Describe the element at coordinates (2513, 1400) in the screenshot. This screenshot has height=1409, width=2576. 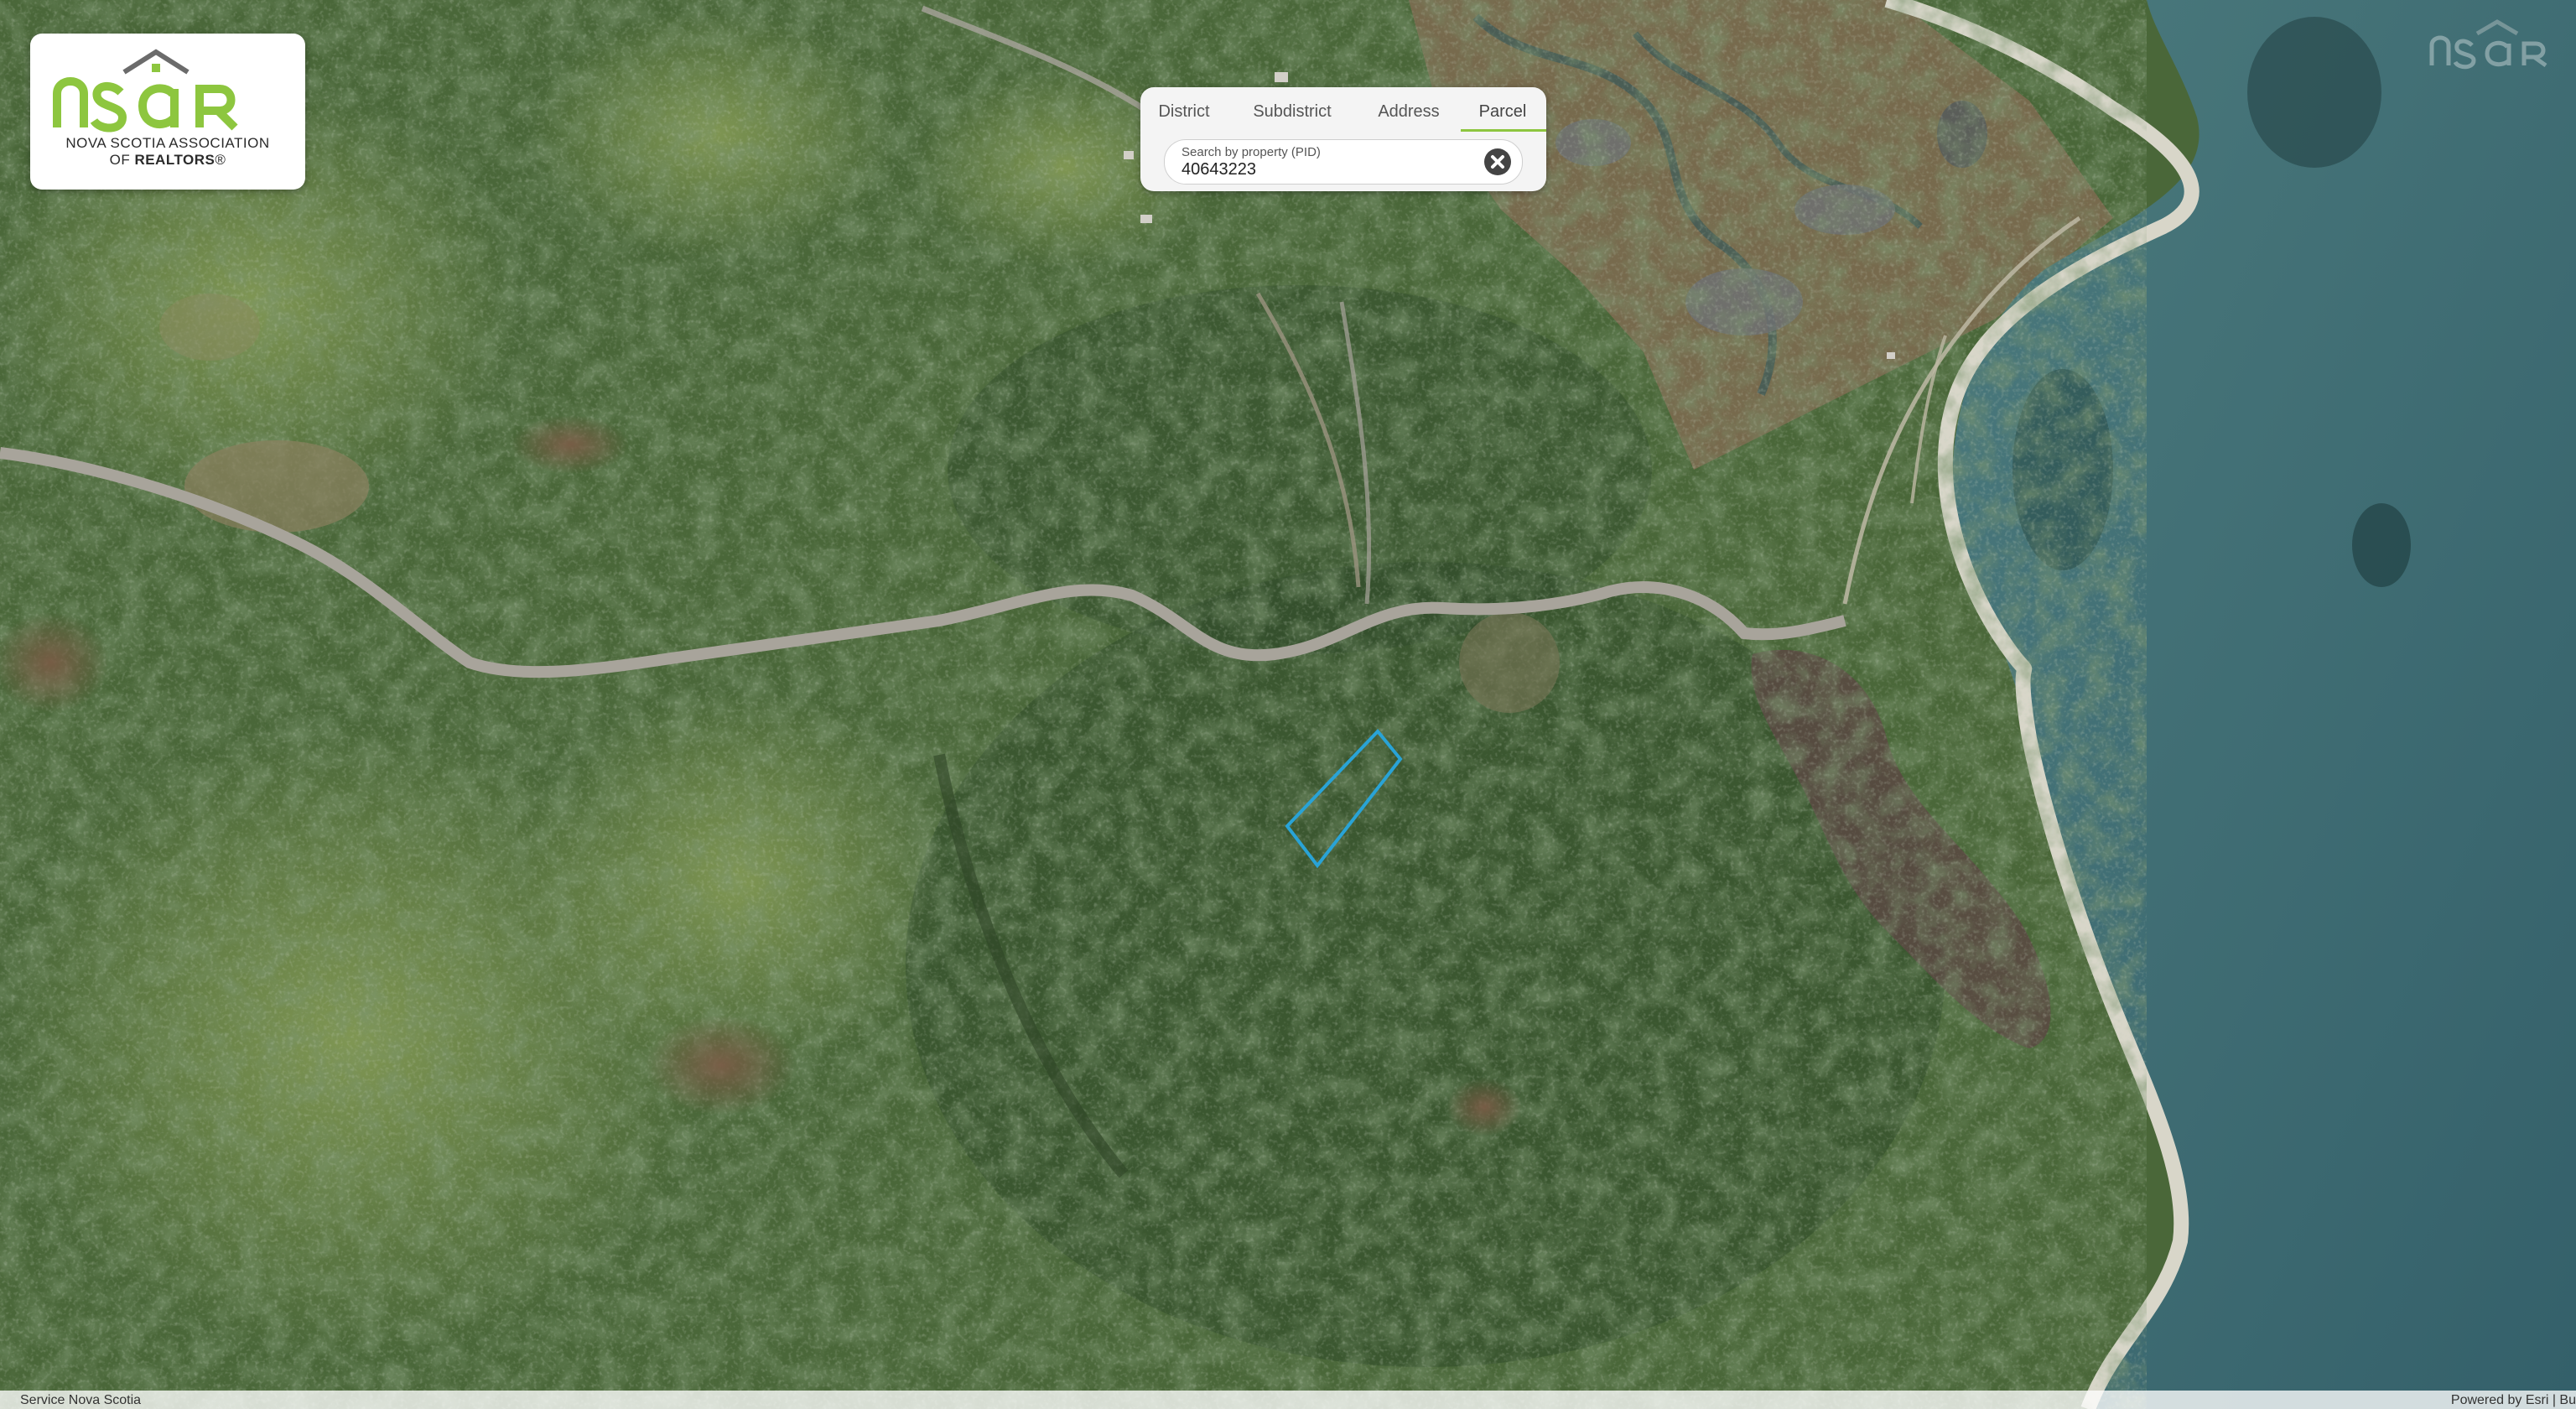
I see `attribution-powered-by: Powered by Esri | Bu` at that location.